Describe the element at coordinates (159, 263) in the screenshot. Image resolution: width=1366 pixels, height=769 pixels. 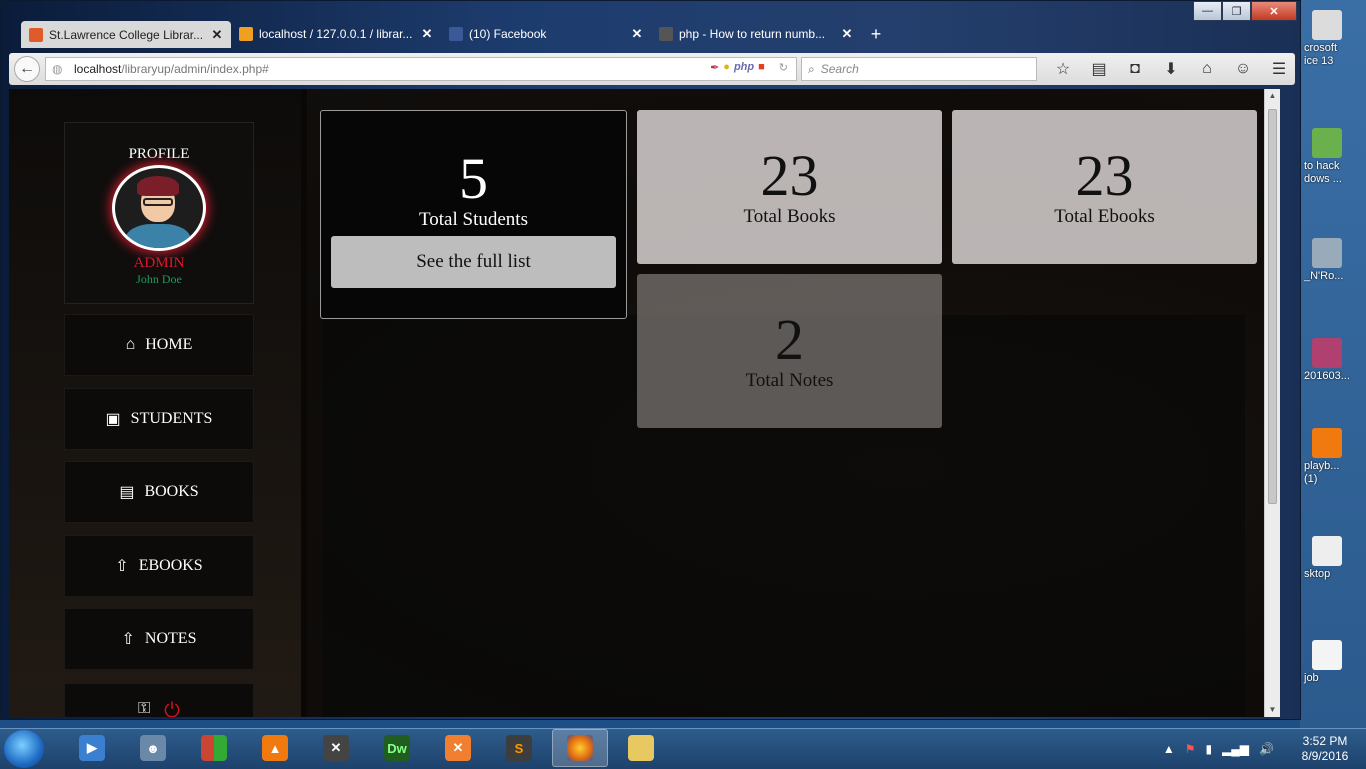
I see `user-role: ADMIN` at that location.